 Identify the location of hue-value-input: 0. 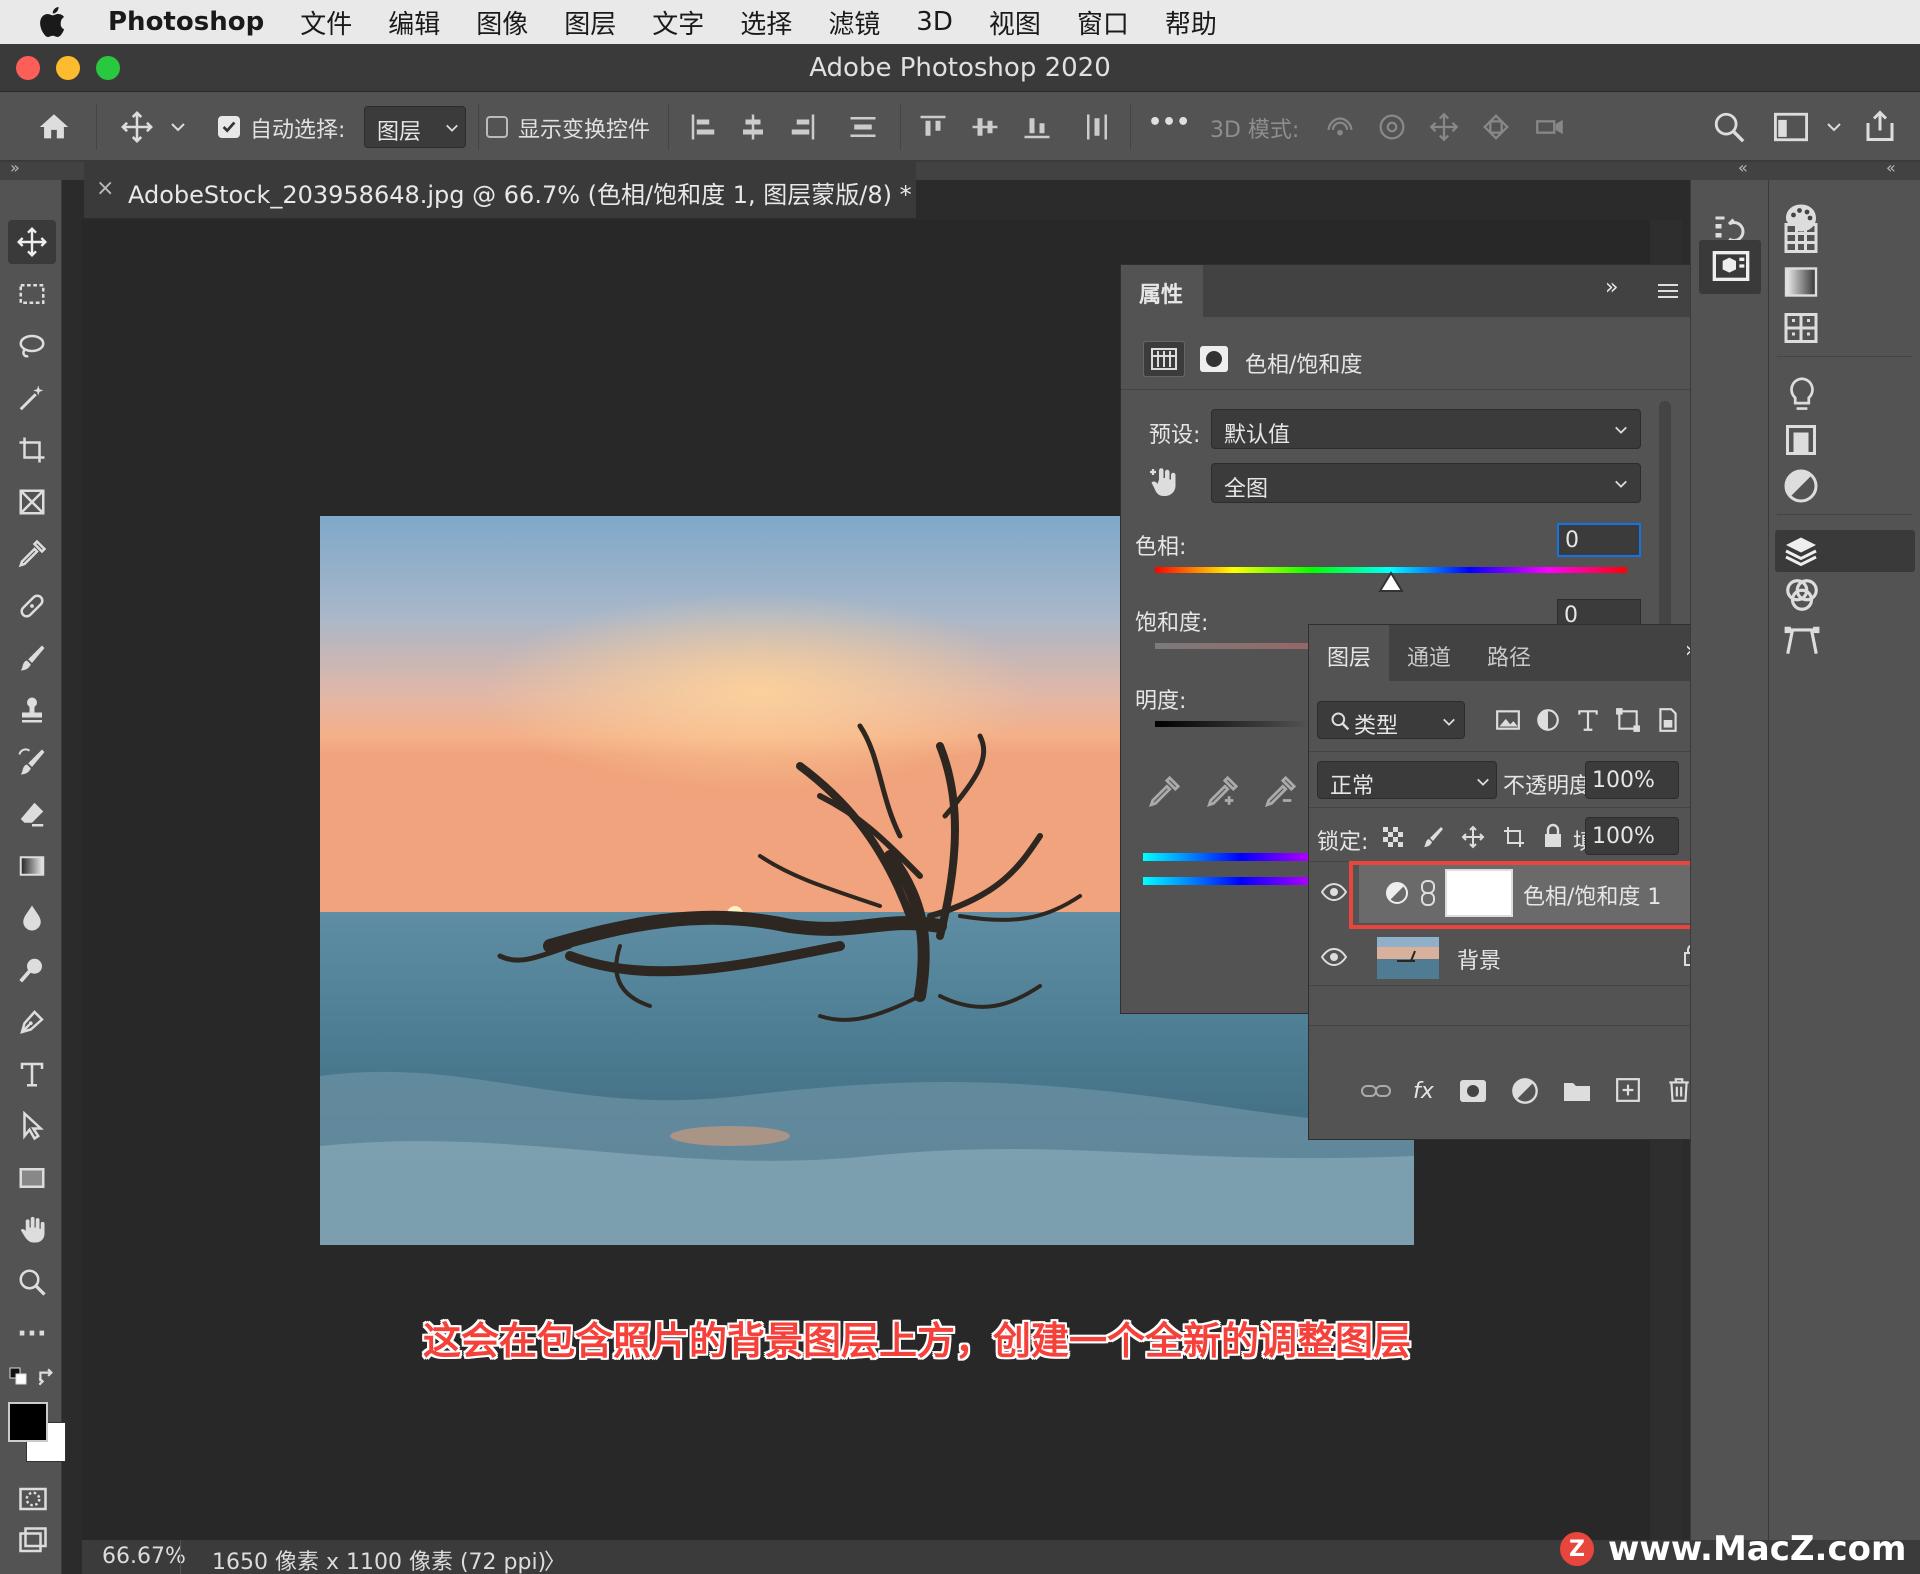
(1599, 540).